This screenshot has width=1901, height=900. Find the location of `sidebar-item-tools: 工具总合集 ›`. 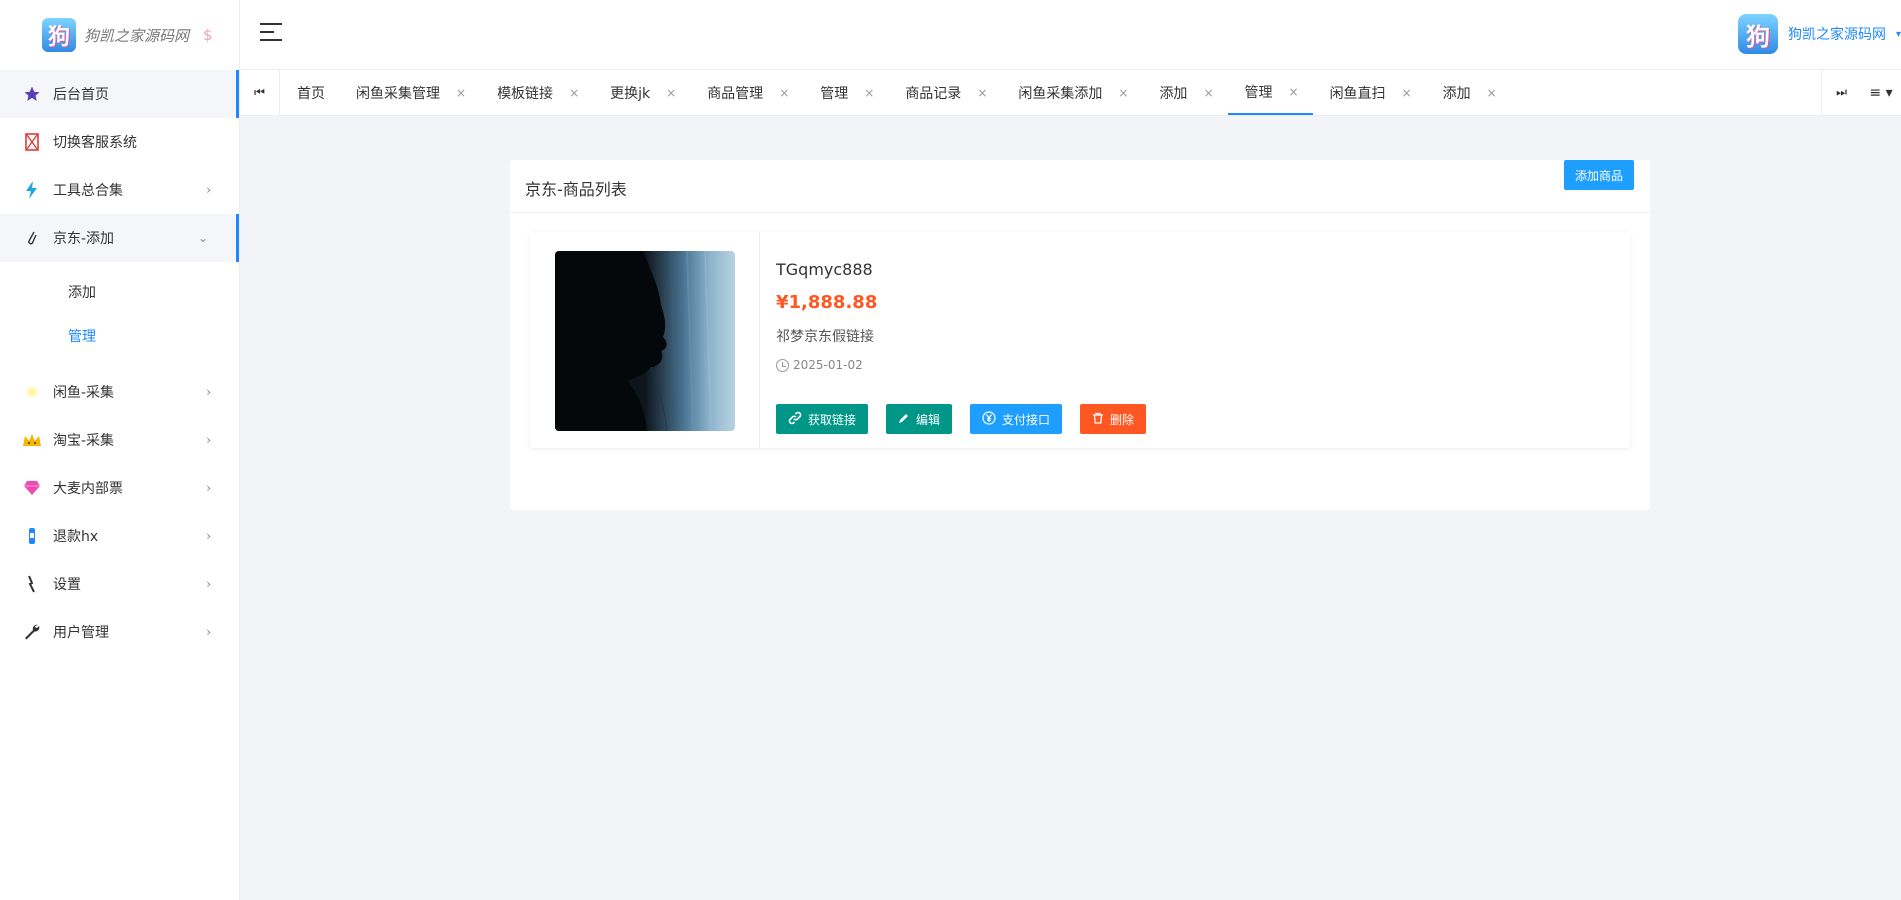

sidebar-item-tools: 工具总合集 › is located at coordinates (119, 190).